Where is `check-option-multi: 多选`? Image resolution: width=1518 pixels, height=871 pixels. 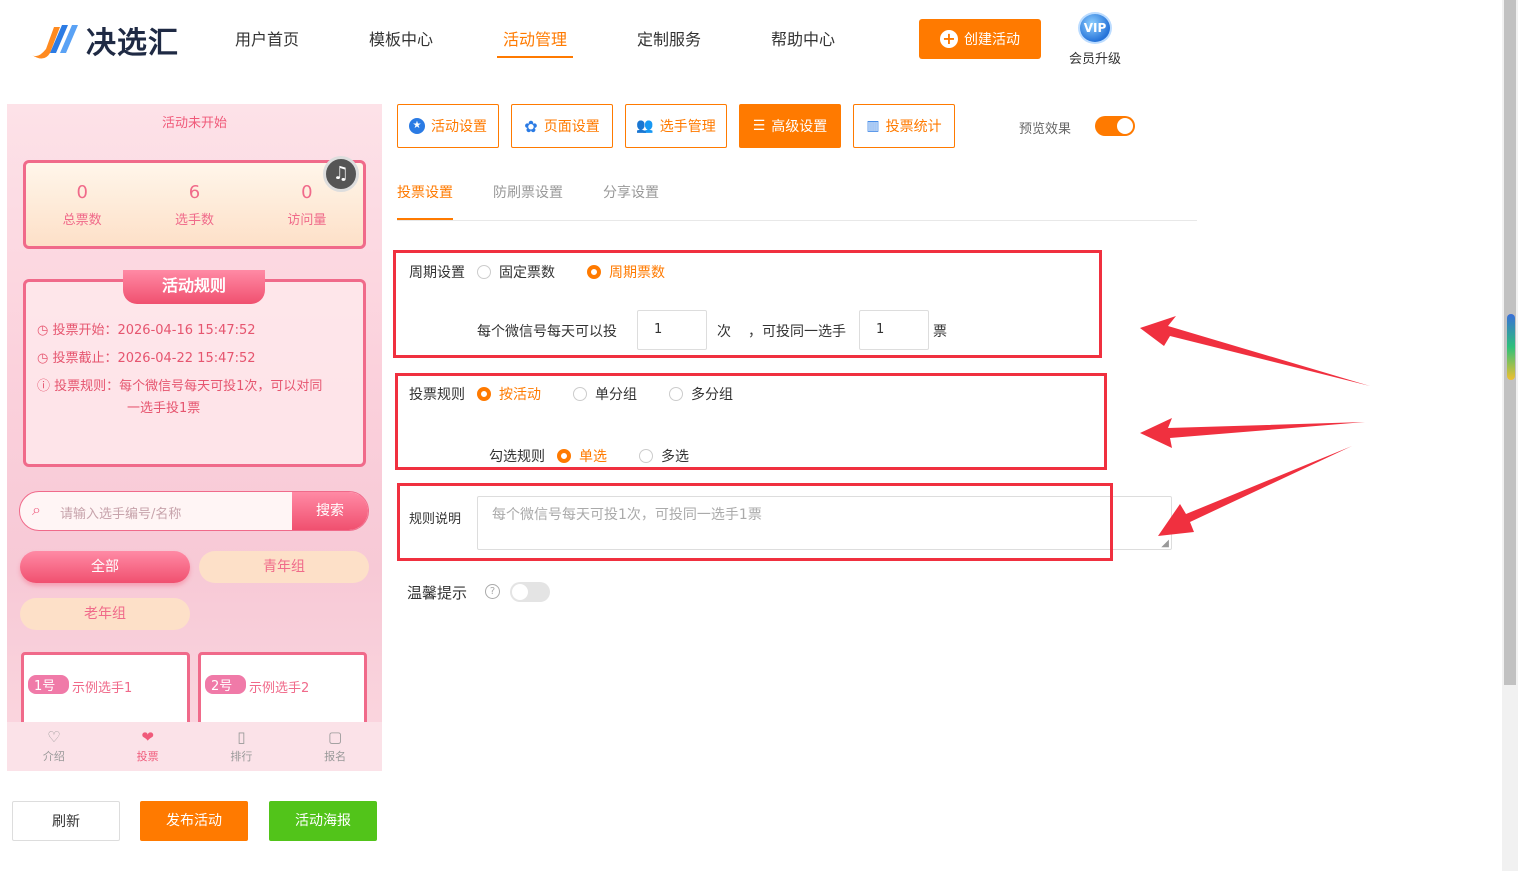
check-option-multi: 多选 is located at coordinates (664, 456).